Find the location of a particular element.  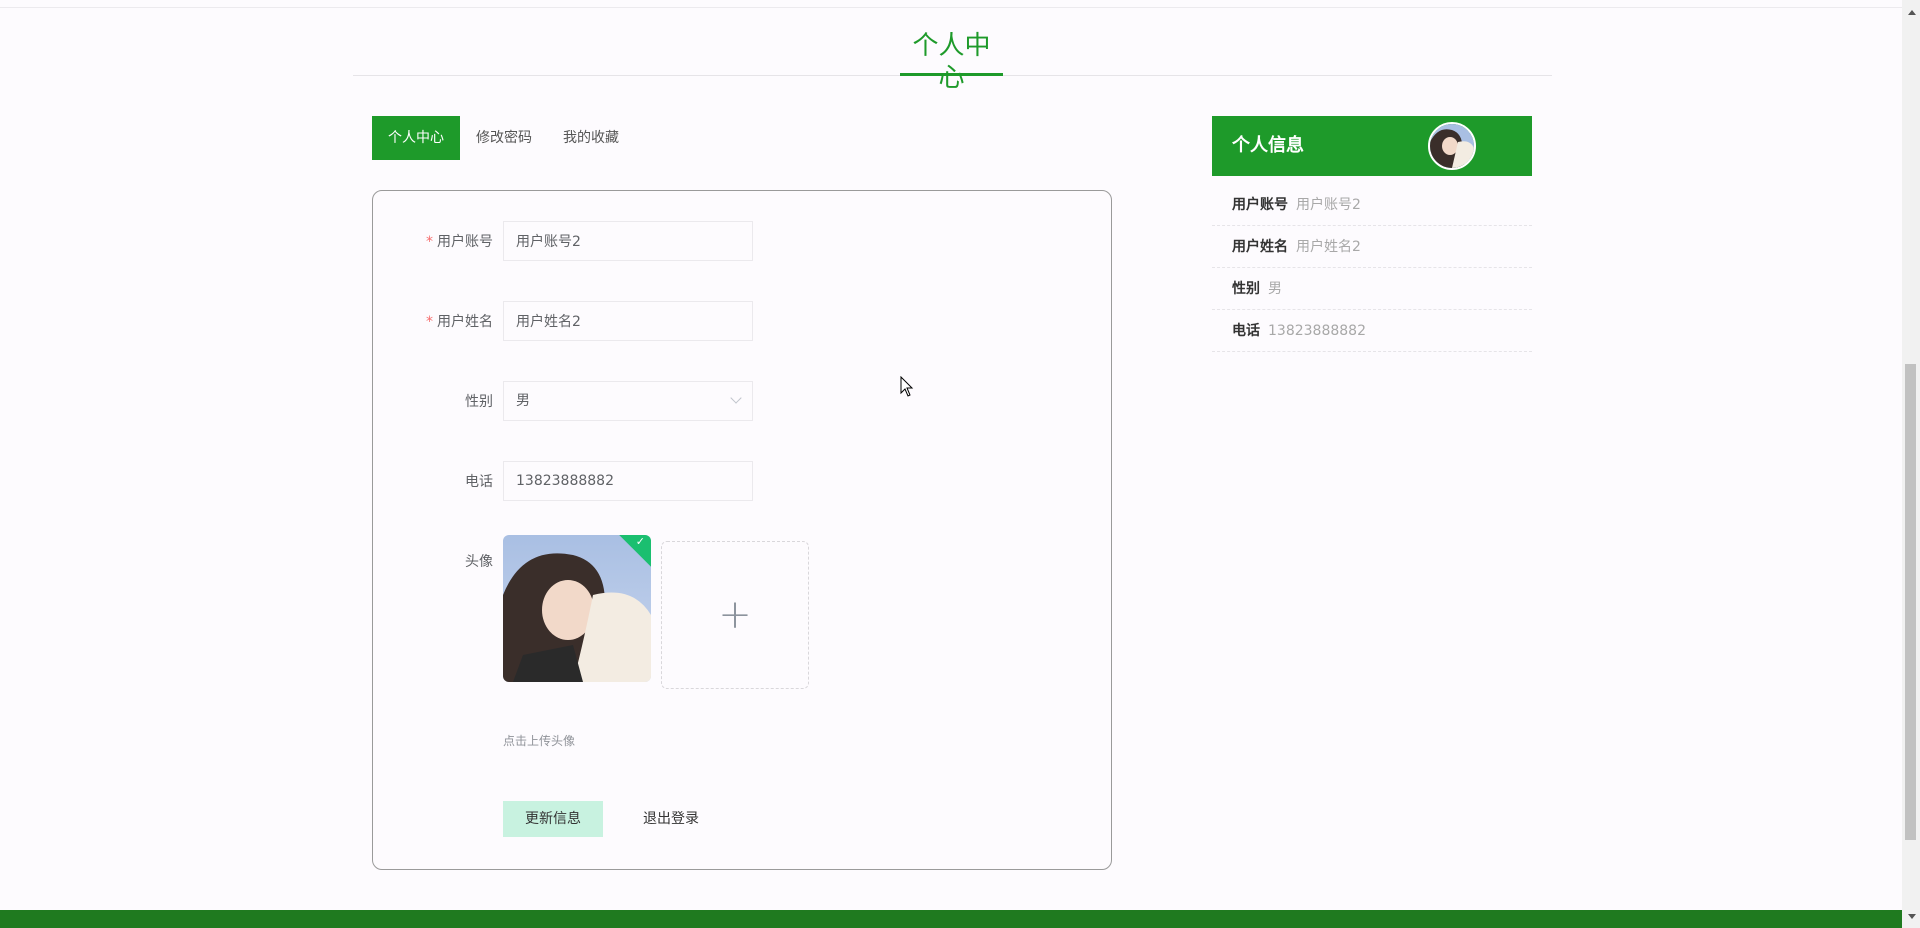

footer-bar is located at coordinates (951, 919).